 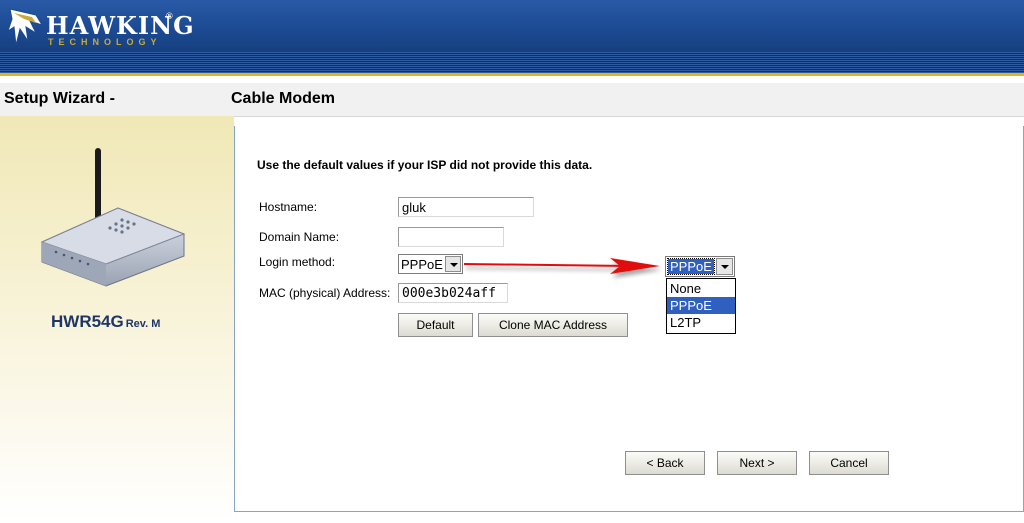 I want to click on title-bar, so click(x=512, y=100).